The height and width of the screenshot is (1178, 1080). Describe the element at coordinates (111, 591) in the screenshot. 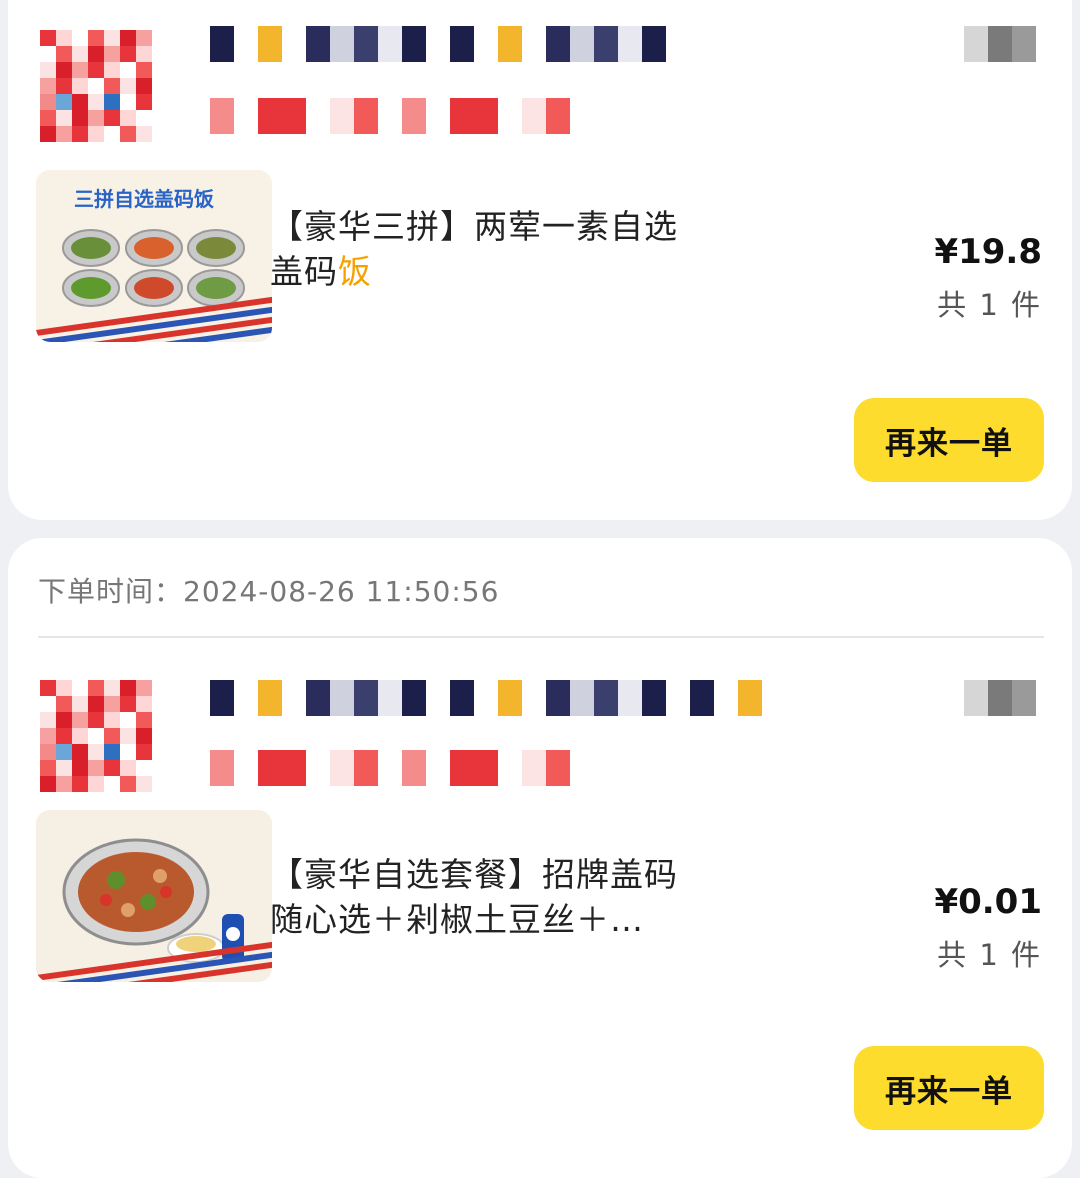

I see `order-time-label: 下单时间：` at that location.